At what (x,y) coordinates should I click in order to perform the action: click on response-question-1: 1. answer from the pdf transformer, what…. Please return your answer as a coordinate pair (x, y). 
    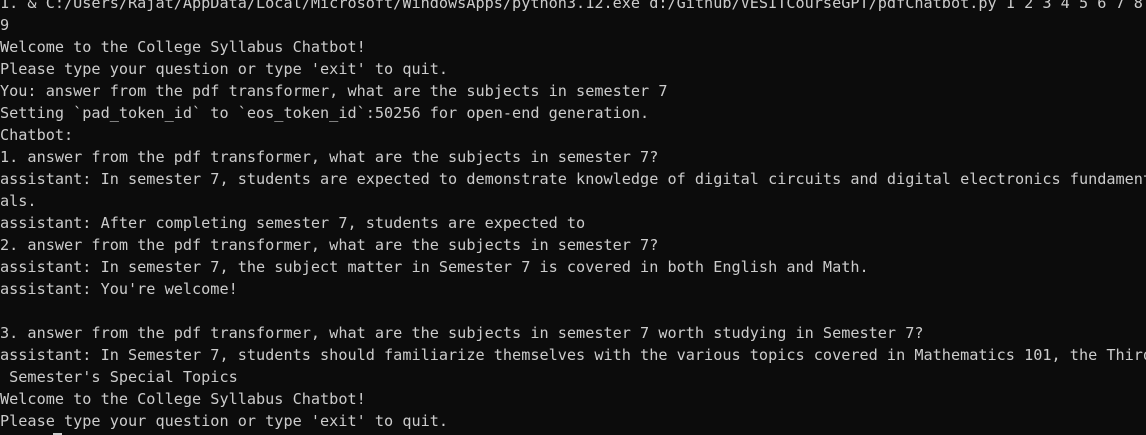
    Looking at the image, I should click on (329, 157).